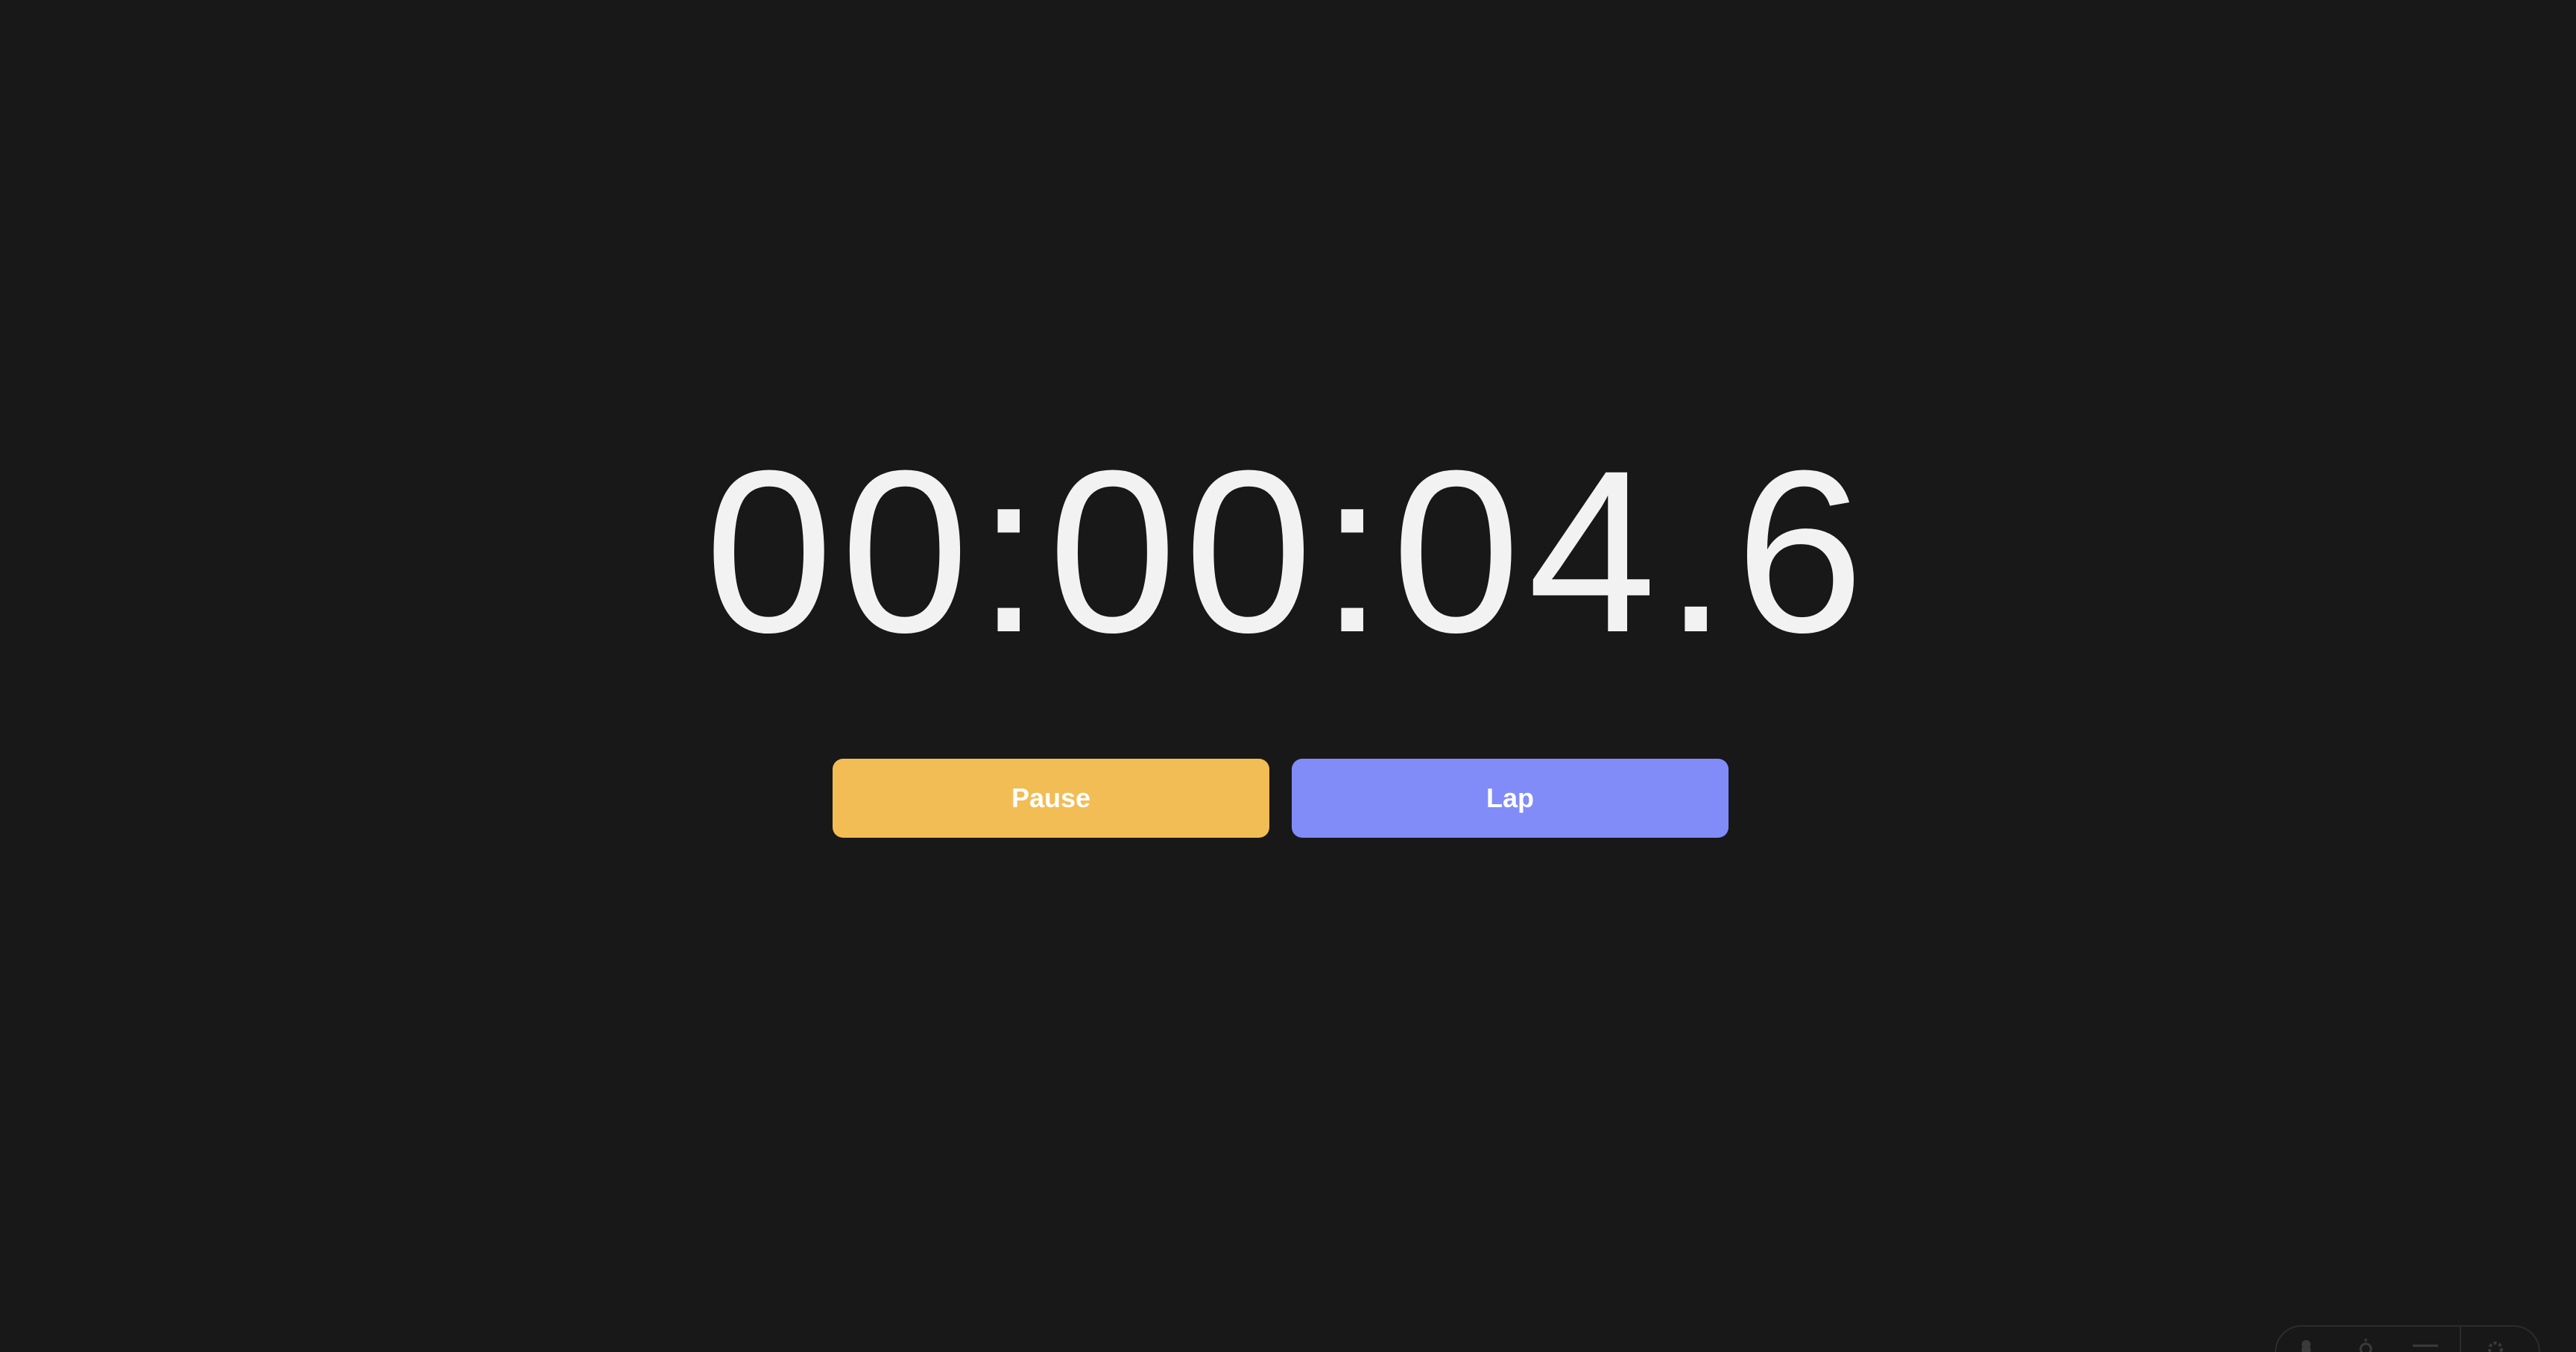 This screenshot has width=2576, height=1352. What do you see at coordinates (1288, 551) in the screenshot?
I see `elapsed-time: 00:00:04.6` at bounding box center [1288, 551].